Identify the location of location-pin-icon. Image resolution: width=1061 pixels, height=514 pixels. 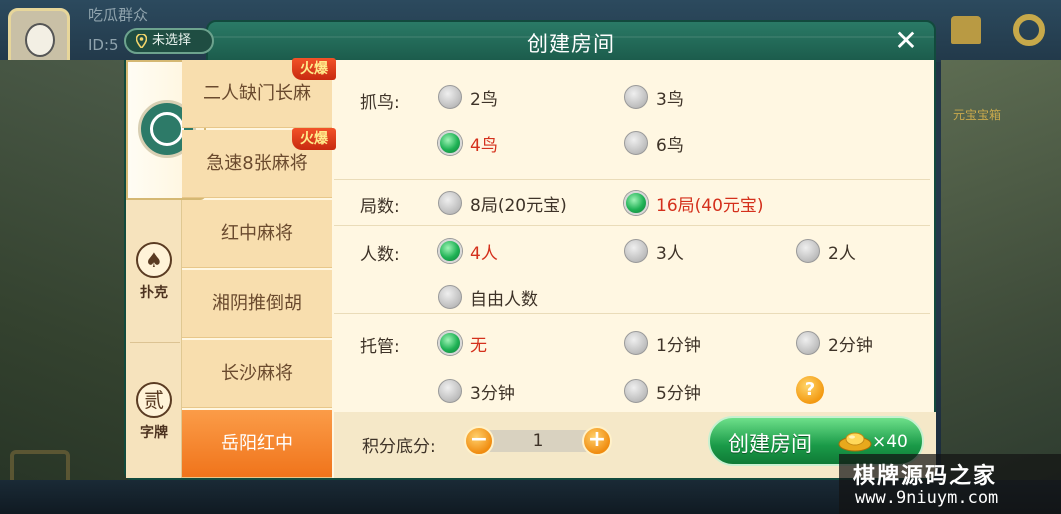
(141, 41).